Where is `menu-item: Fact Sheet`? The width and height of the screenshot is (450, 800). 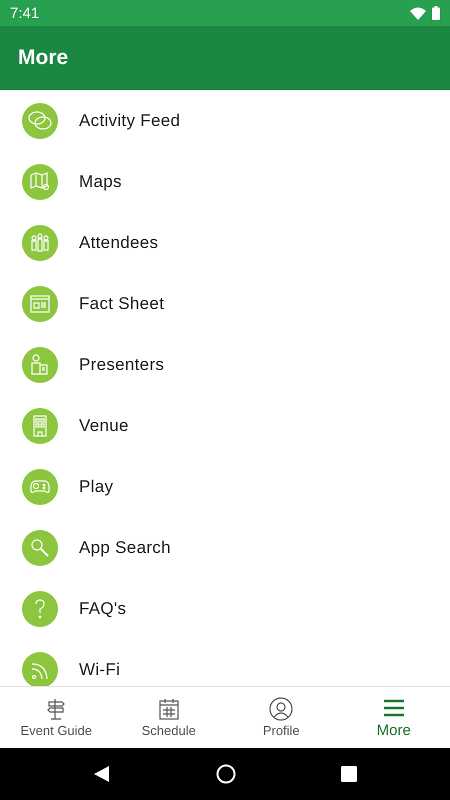 menu-item: Fact Sheet is located at coordinates (225, 303).